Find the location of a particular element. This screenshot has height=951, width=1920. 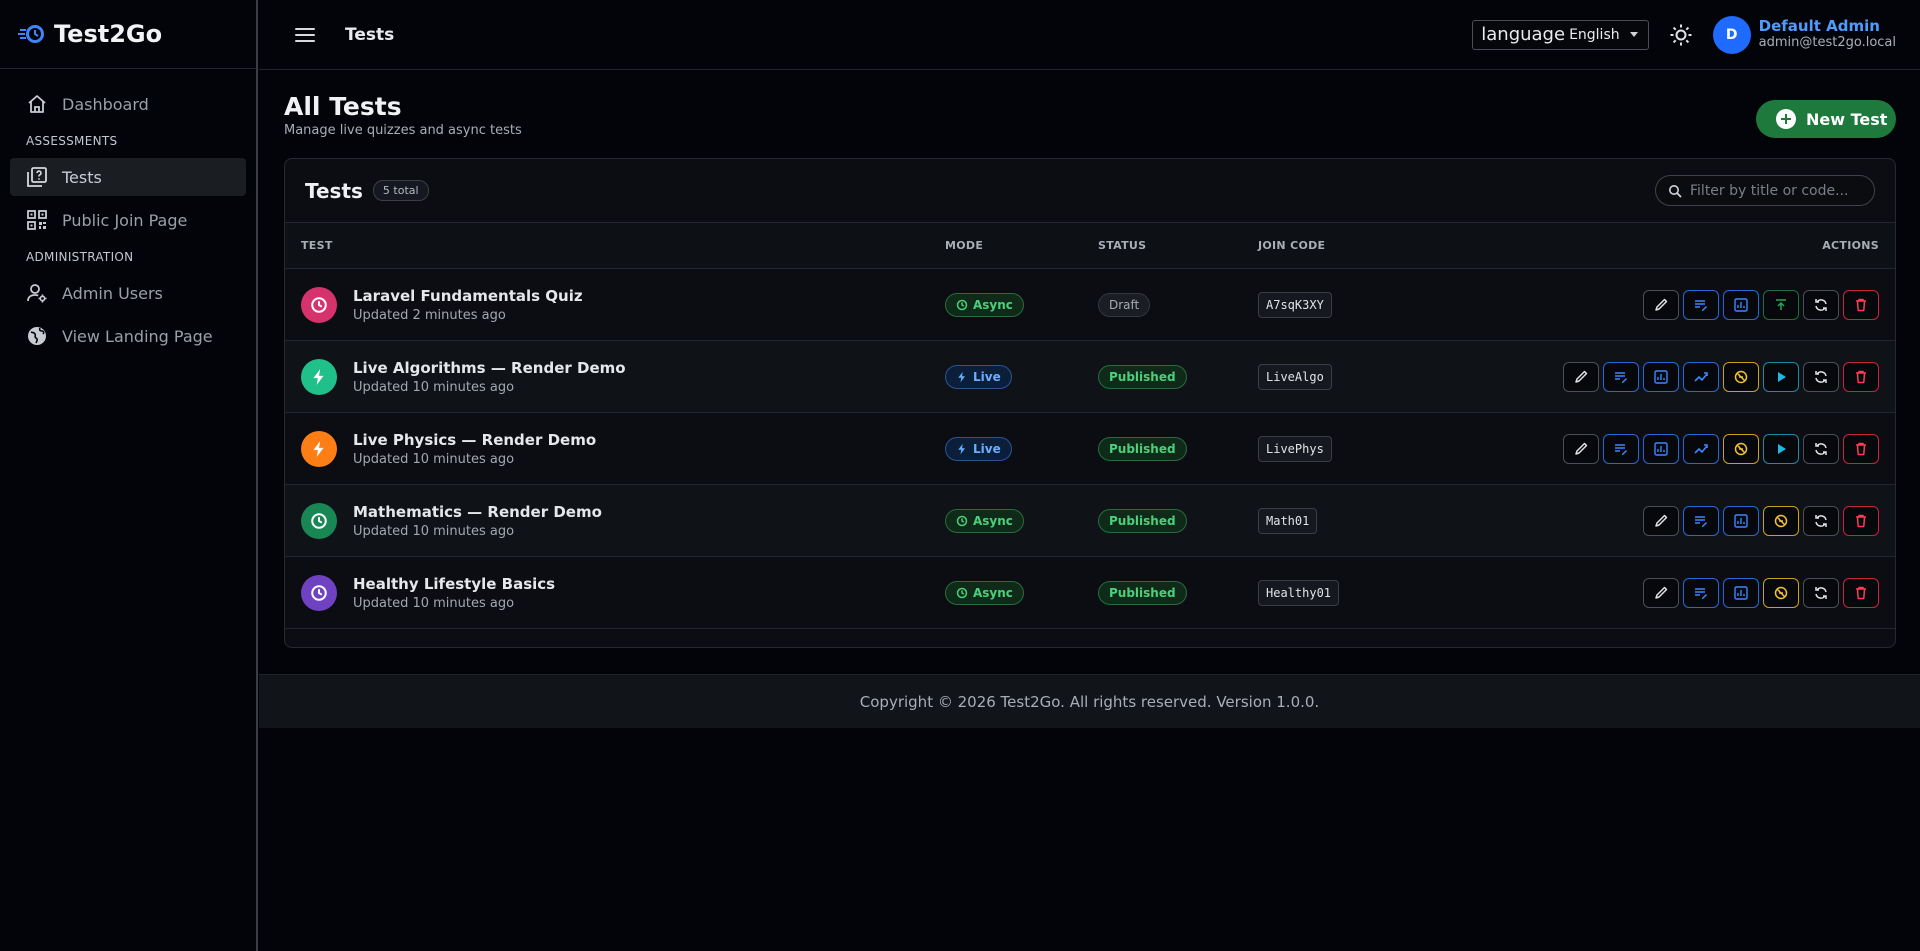

theme-toggle-sun-icon is located at coordinates (1681, 35).